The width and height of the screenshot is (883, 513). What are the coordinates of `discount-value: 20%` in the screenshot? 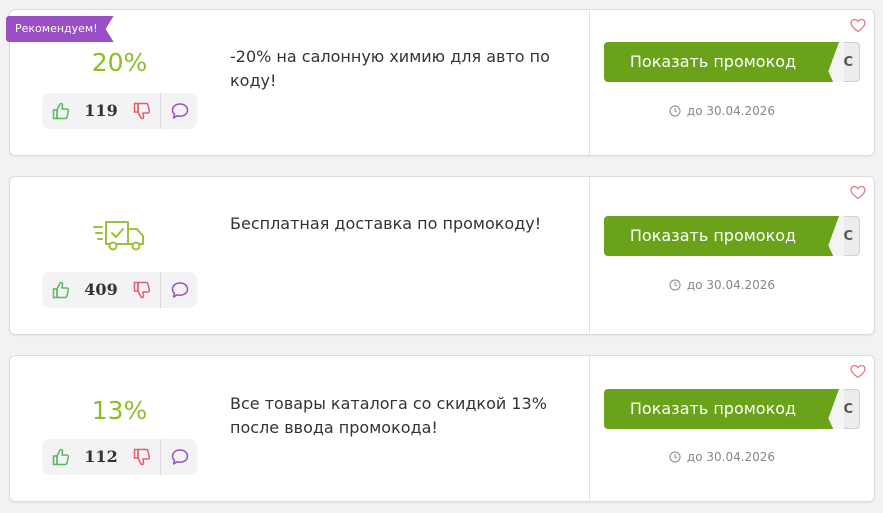 It's located at (119, 62).